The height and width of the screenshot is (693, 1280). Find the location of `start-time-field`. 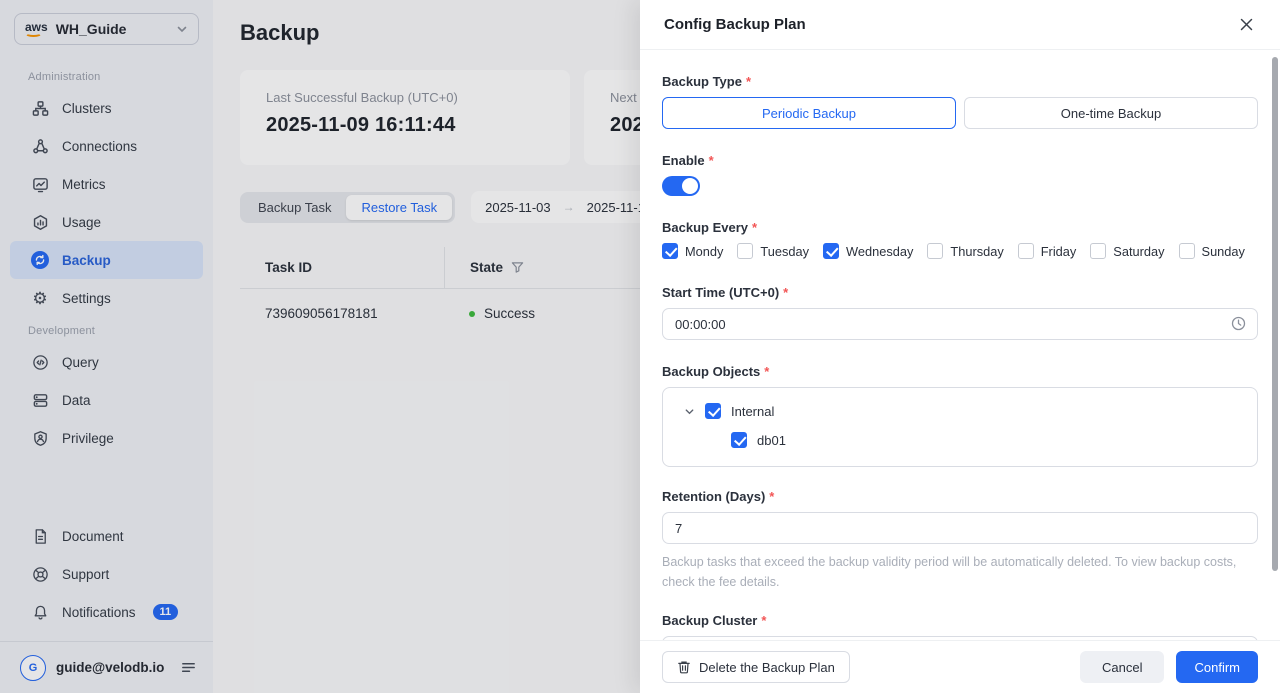

start-time-field is located at coordinates (960, 324).